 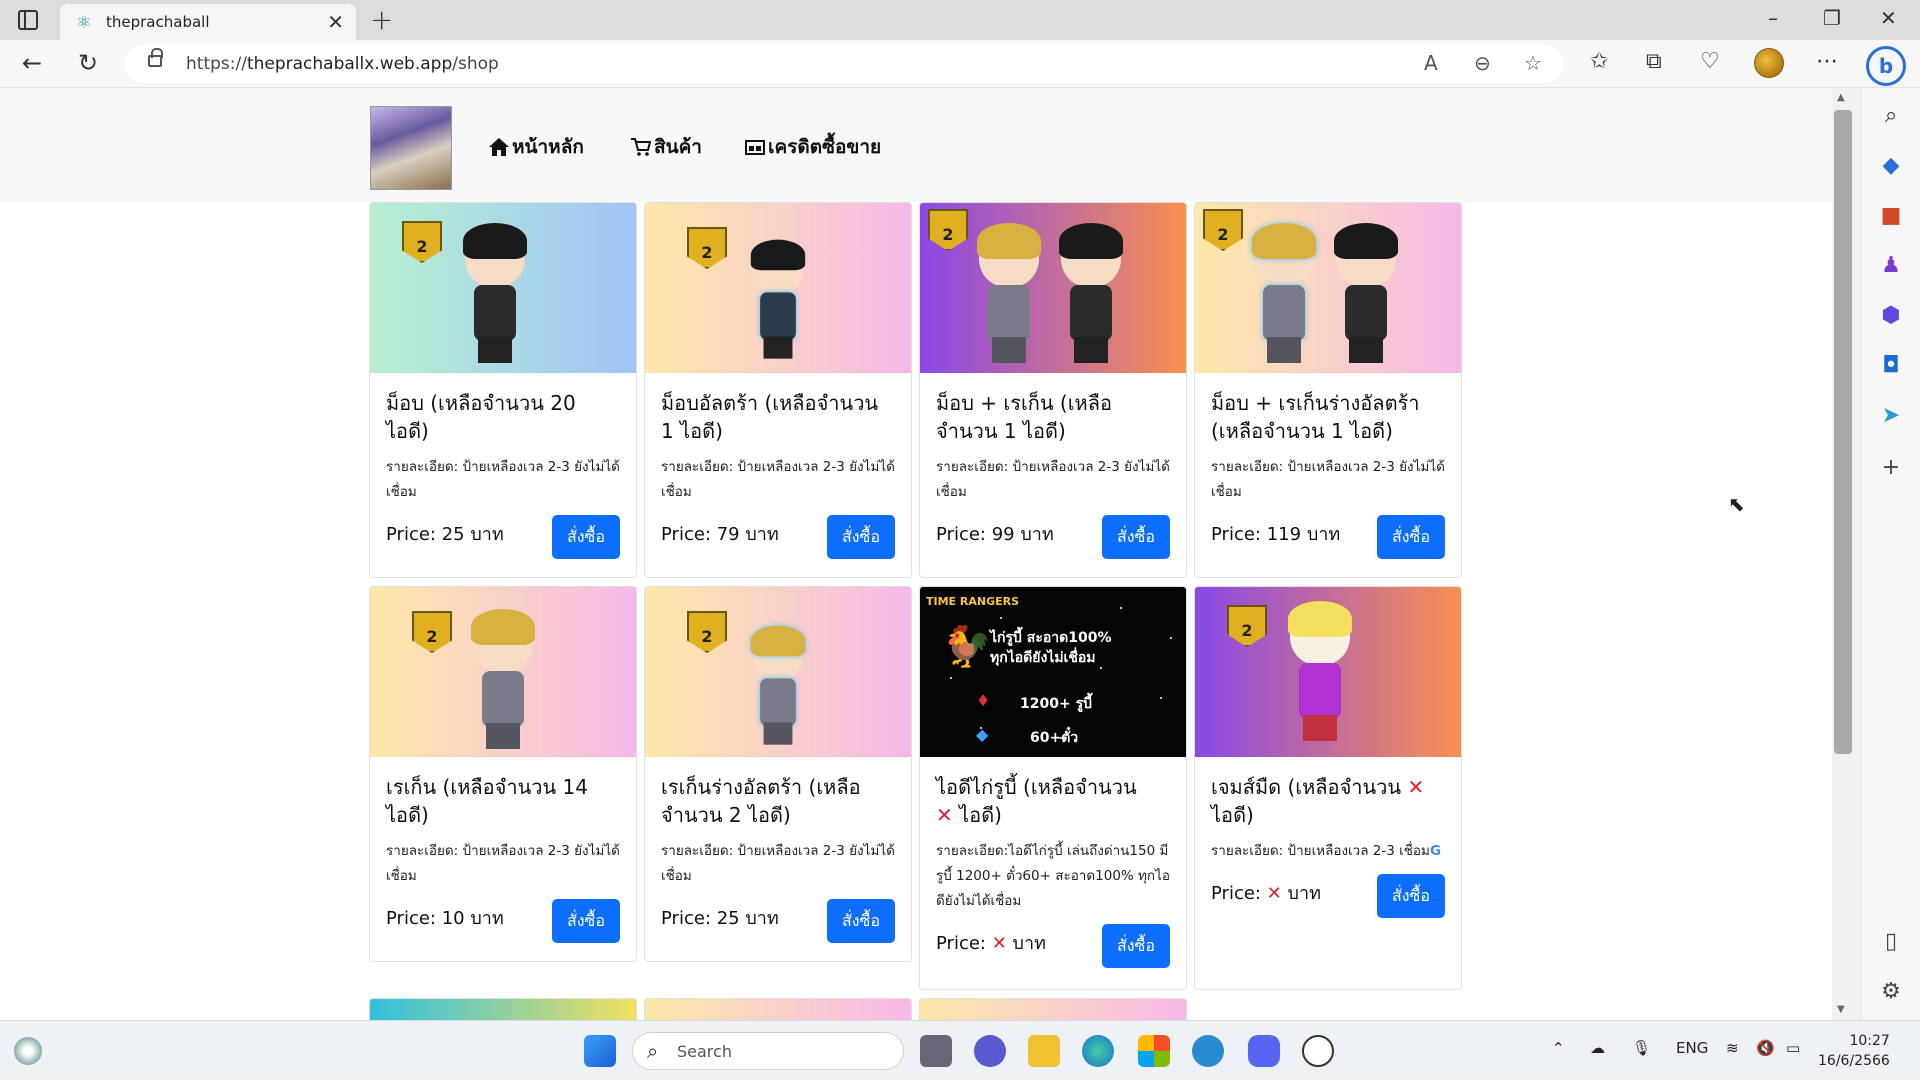 What do you see at coordinates (1841, 97) in the screenshot?
I see `scroll-up-icon: ▲` at bounding box center [1841, 97].